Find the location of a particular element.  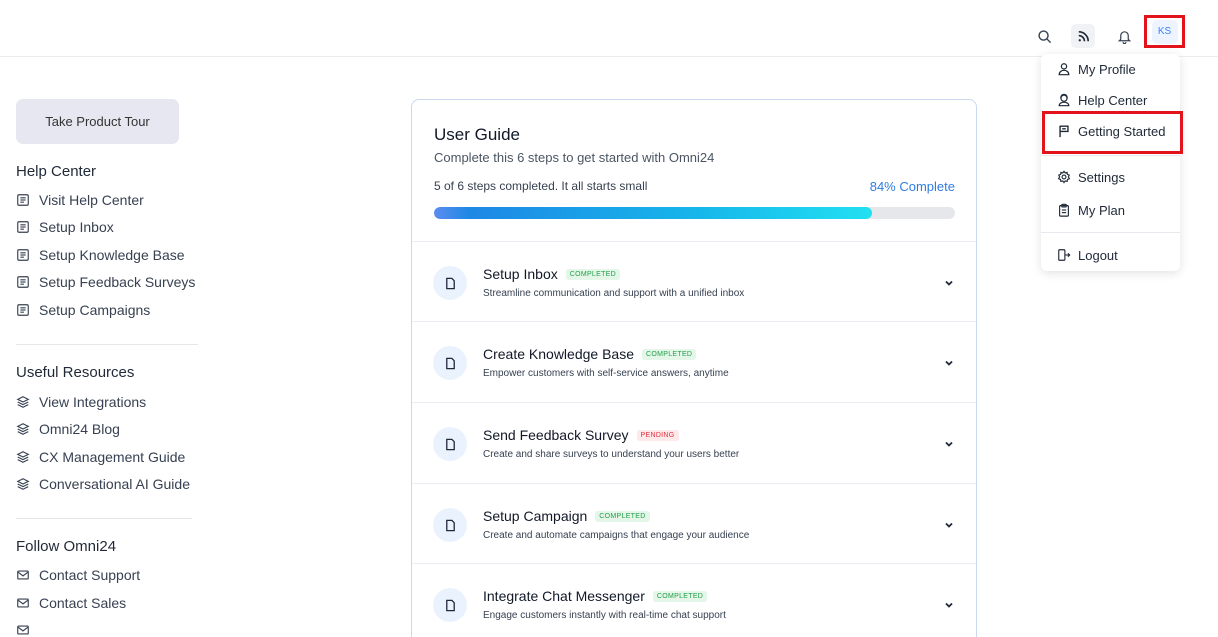

sidebar-link-label: Visit Help Center is located at coordinates (91, 200).